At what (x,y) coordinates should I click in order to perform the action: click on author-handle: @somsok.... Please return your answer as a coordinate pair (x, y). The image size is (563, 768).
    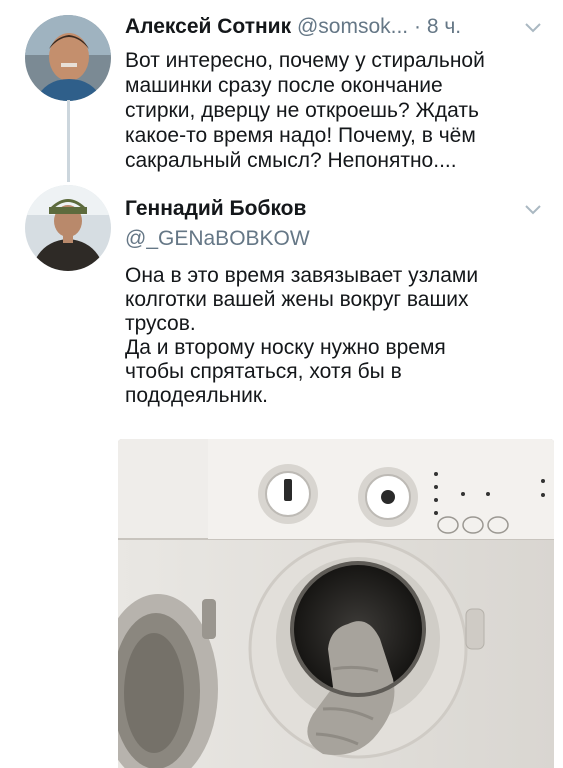
    Looking at the image, I should click on (352, 26).